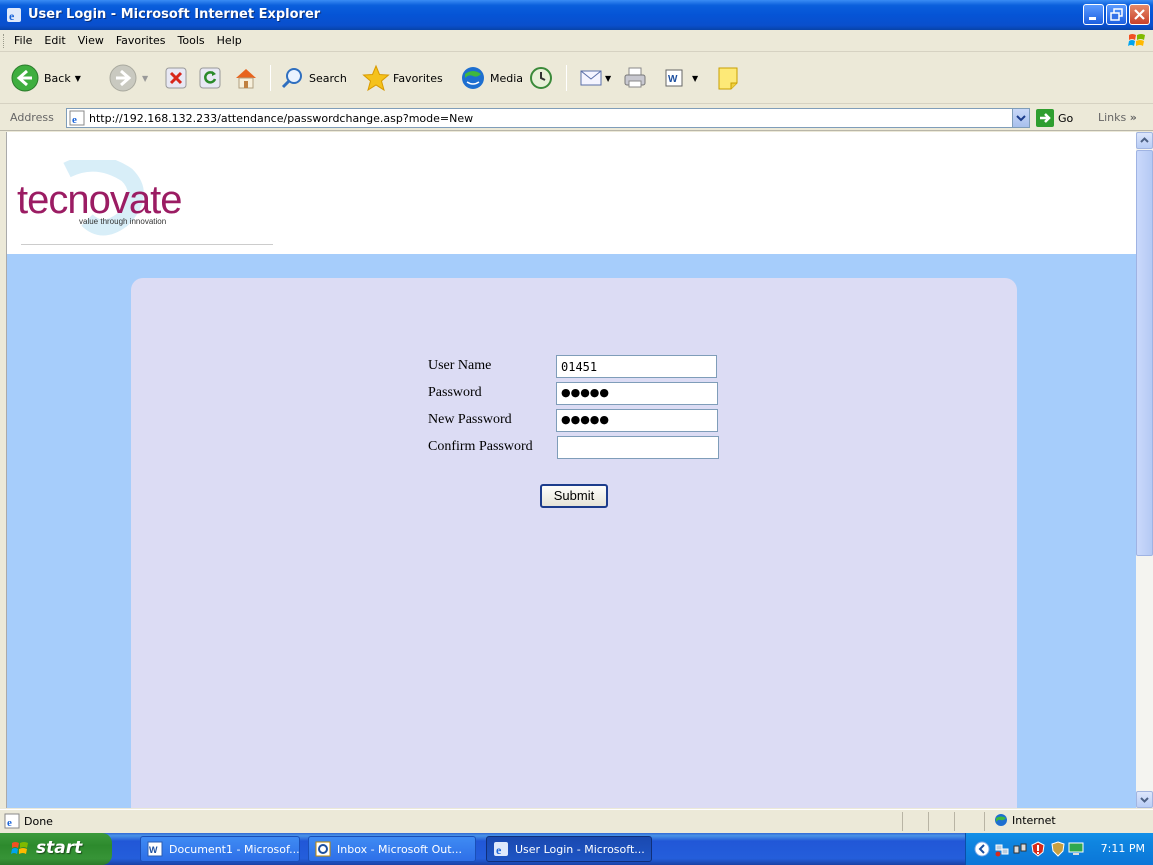 This screenshot has height=865, width=1153. I want to click on network-icon, so click(1002, 849).